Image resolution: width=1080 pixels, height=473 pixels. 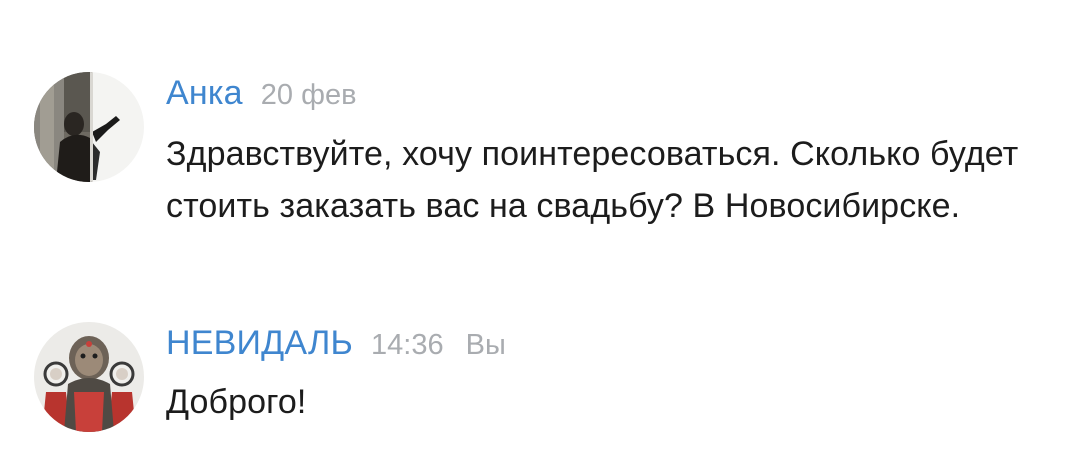 I want to click on comment-header: НЕВИДАЛЬ 14:36 Вы, so click(x=336, y=346).